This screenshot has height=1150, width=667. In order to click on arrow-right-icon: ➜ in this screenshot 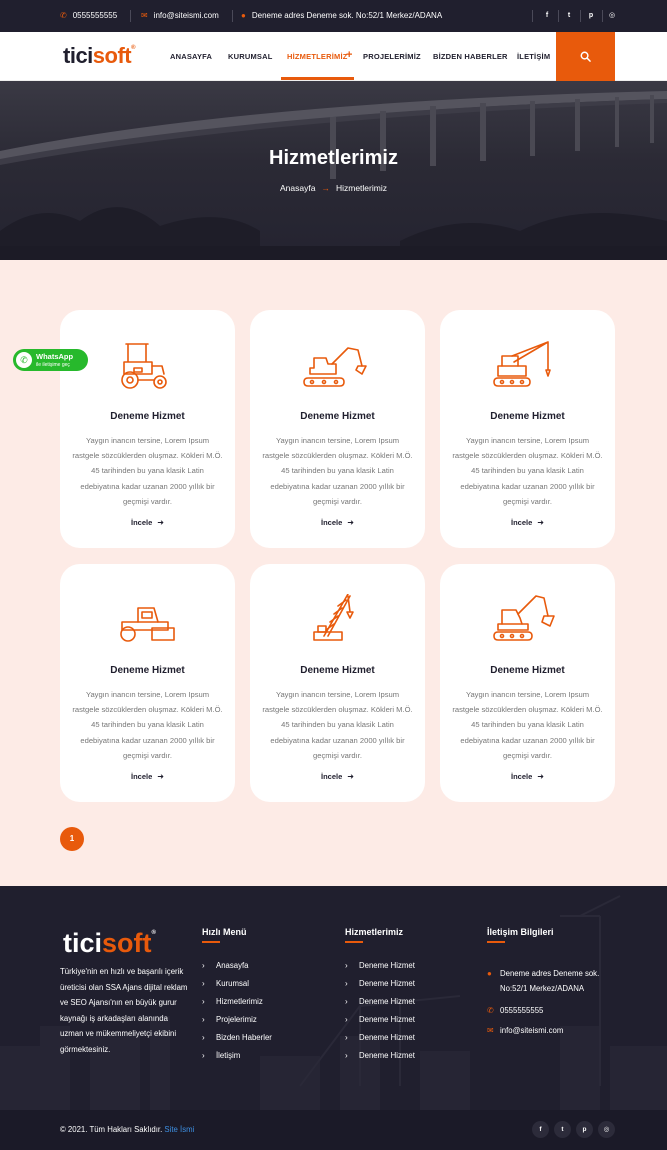, I will do `click(540, 522)`.